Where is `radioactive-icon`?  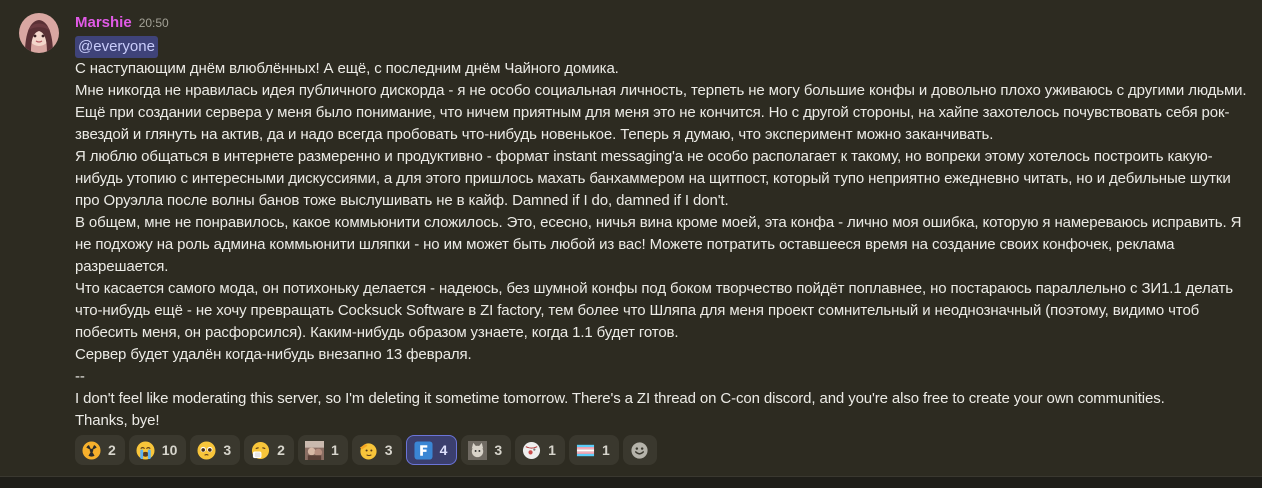
radioactive-icon is located at coordinates (91, 450).